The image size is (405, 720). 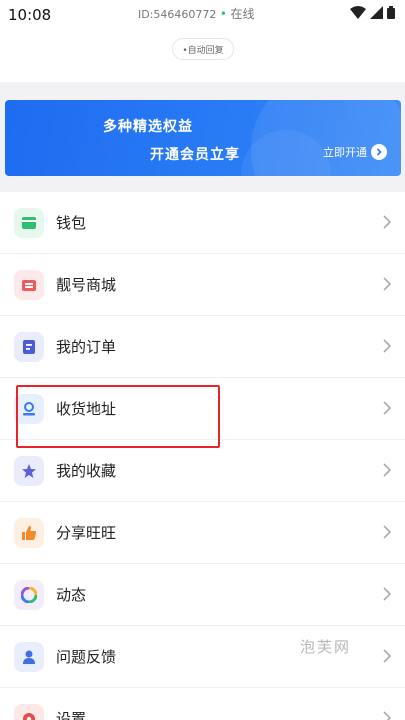 I want to click on menu-item-label: 收货地址, so click(x=86, y=409).